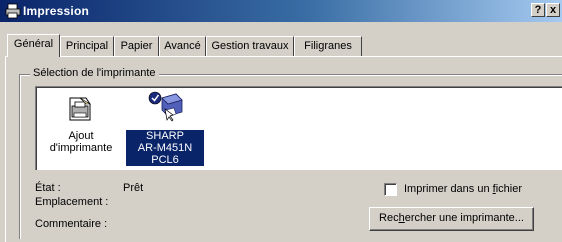 The height and width of the screenshot is (242, 562). I want to click on window-title: Impression, so click(56, 11).